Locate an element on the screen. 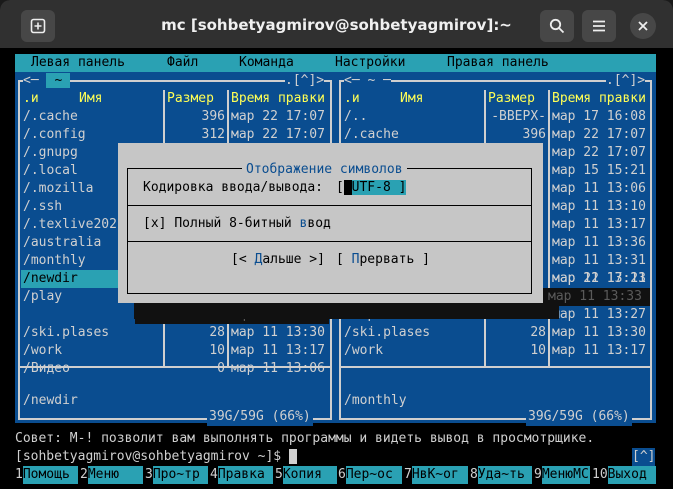 The image size is (673, 489). file-size: 396 is located at coordinates (534, 134).